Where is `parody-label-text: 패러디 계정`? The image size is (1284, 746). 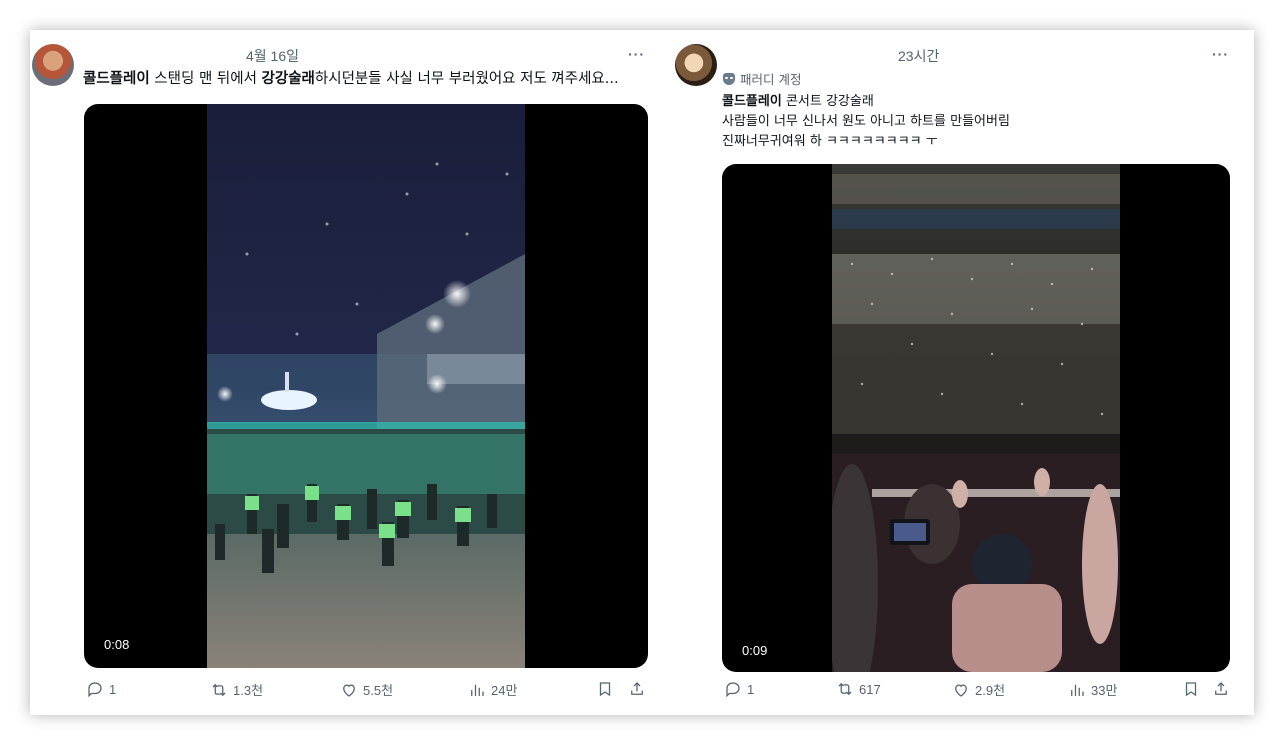 parody-label-text: 패러디 계정 is located at coordinates (771, 79).